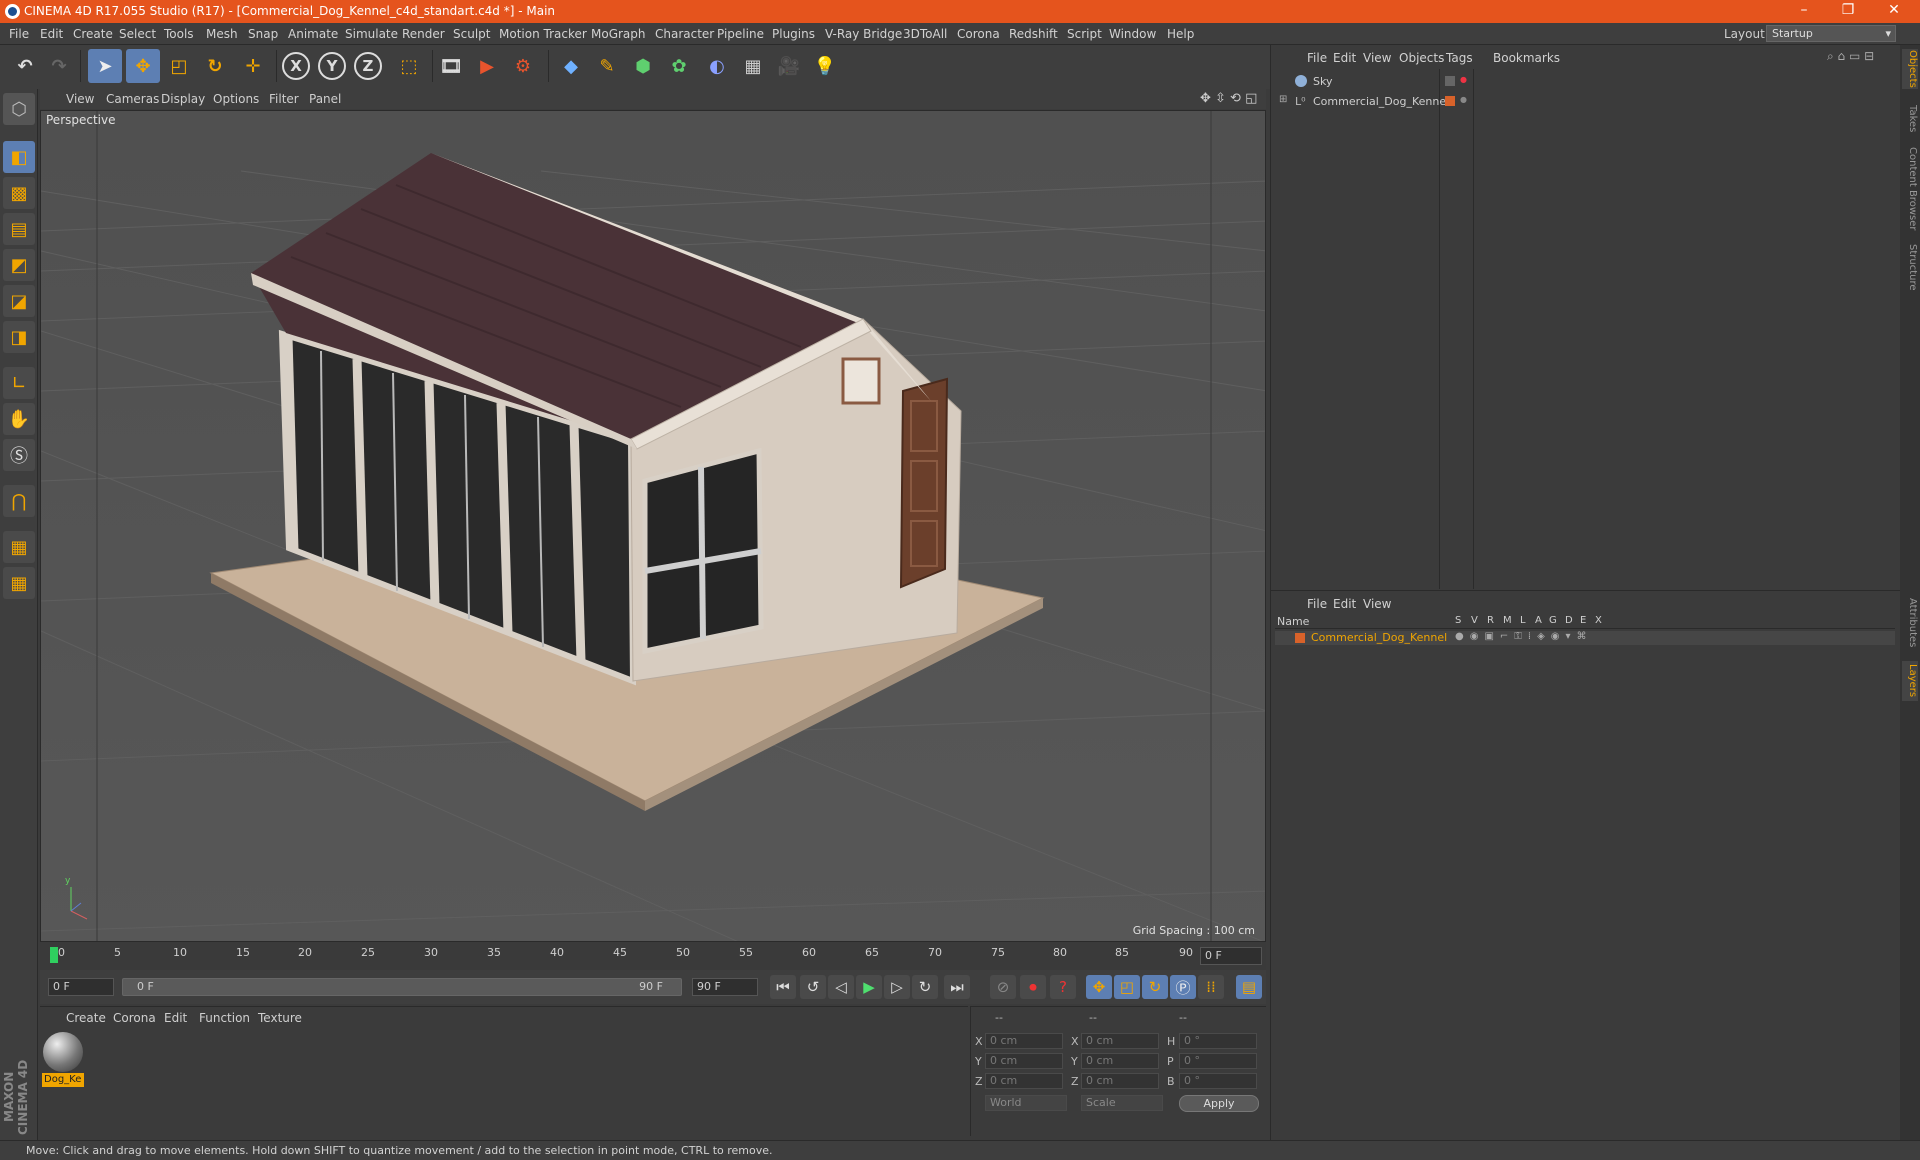 This screenshot has width=1920, height=1160. I want to click on tab-objects: Objects, so click(1910, 69).